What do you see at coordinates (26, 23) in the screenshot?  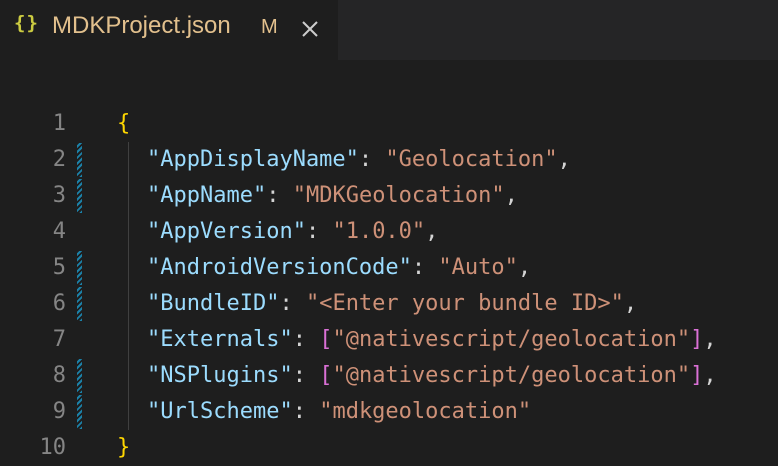 I see `json-file-icon: {}` at bounding box center [26, 23].